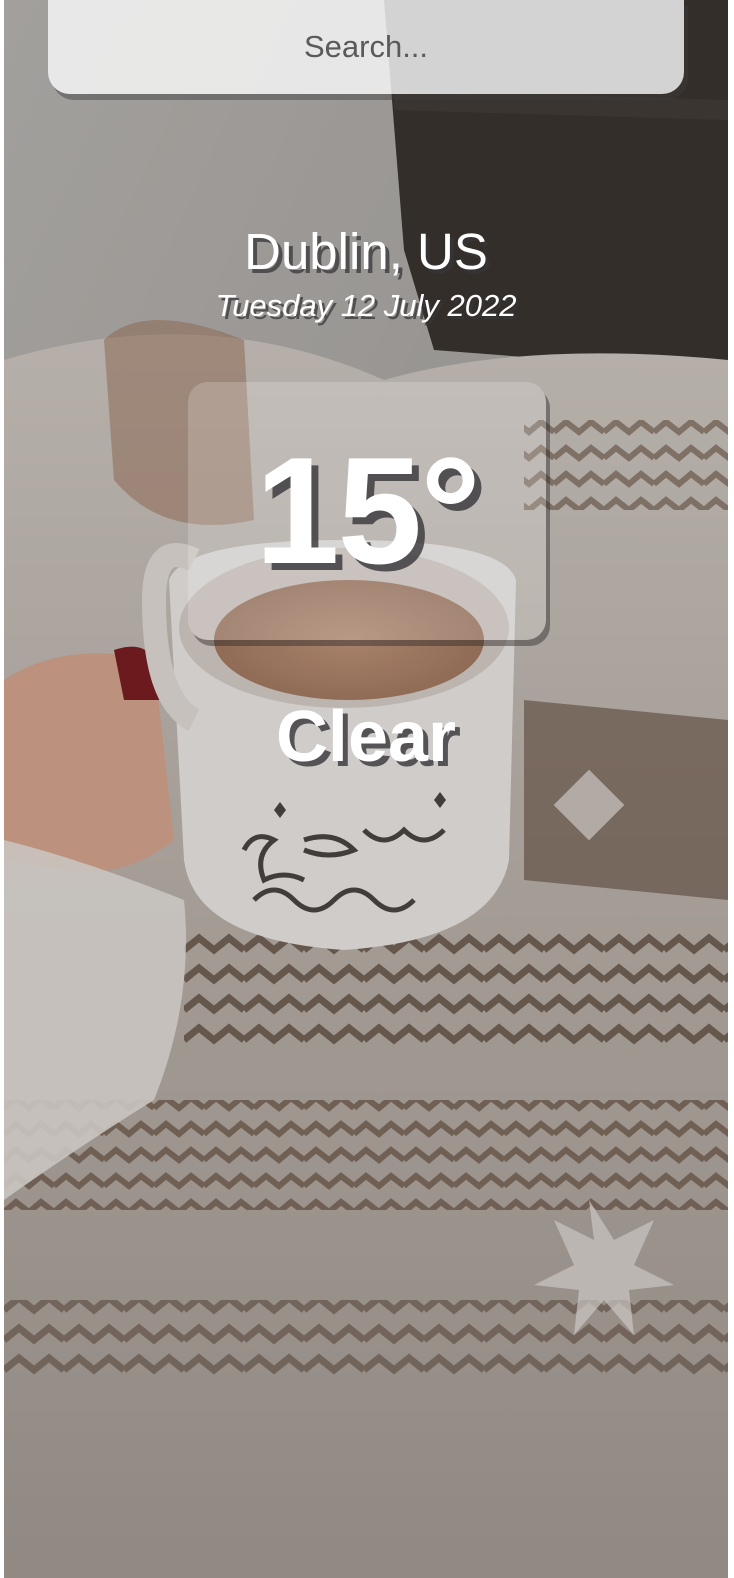 The width and height of the screenshot is (734, 1578). What do you see at coordinates (366, 737) in the screenshot?
I see `weather-condition: Clear` at bounding box center [366, 737].